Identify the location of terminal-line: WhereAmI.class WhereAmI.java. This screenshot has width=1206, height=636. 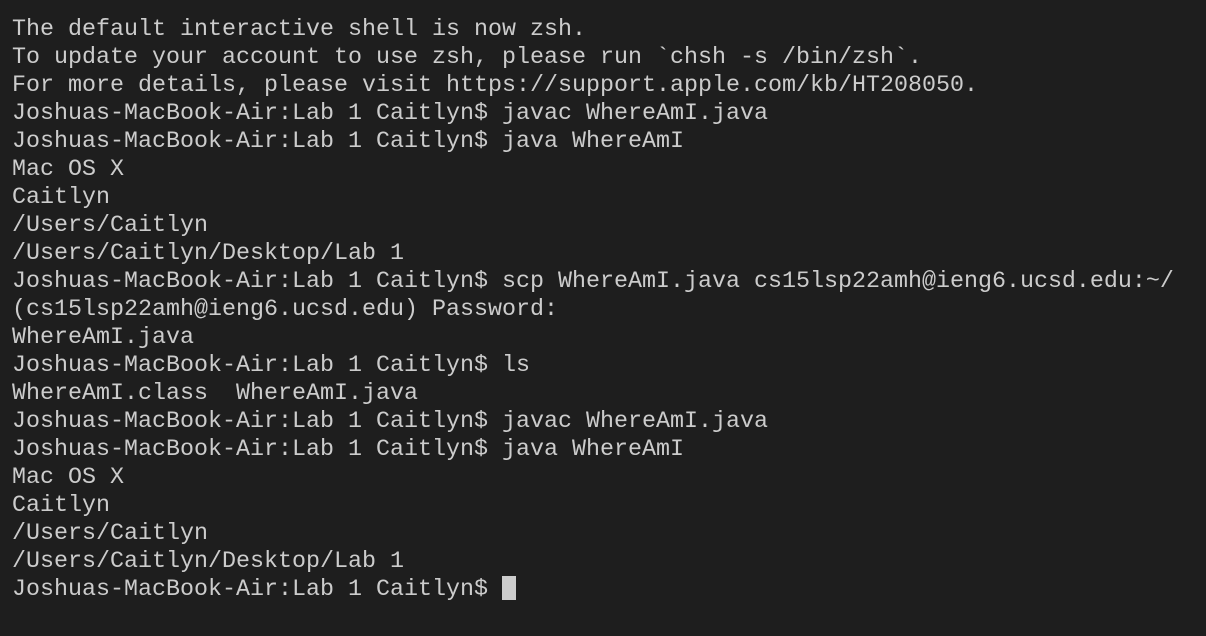
(215, 394).